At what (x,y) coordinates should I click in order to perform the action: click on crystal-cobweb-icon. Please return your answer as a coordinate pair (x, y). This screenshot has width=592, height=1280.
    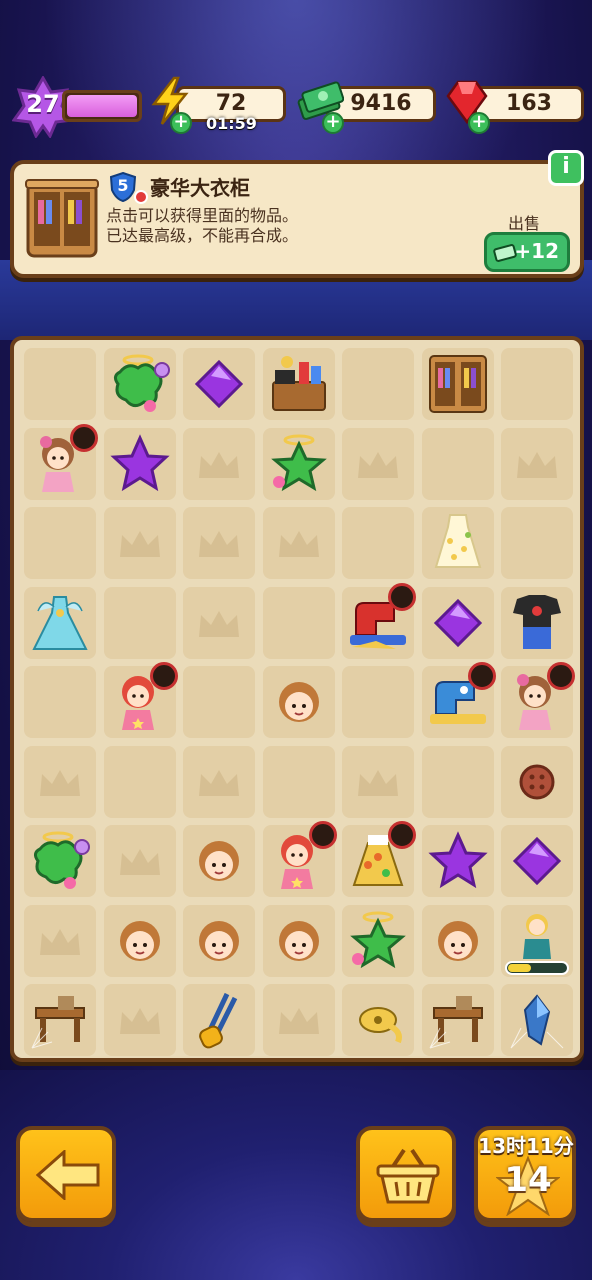
    Looking at the image, I should click on (537, 1020).